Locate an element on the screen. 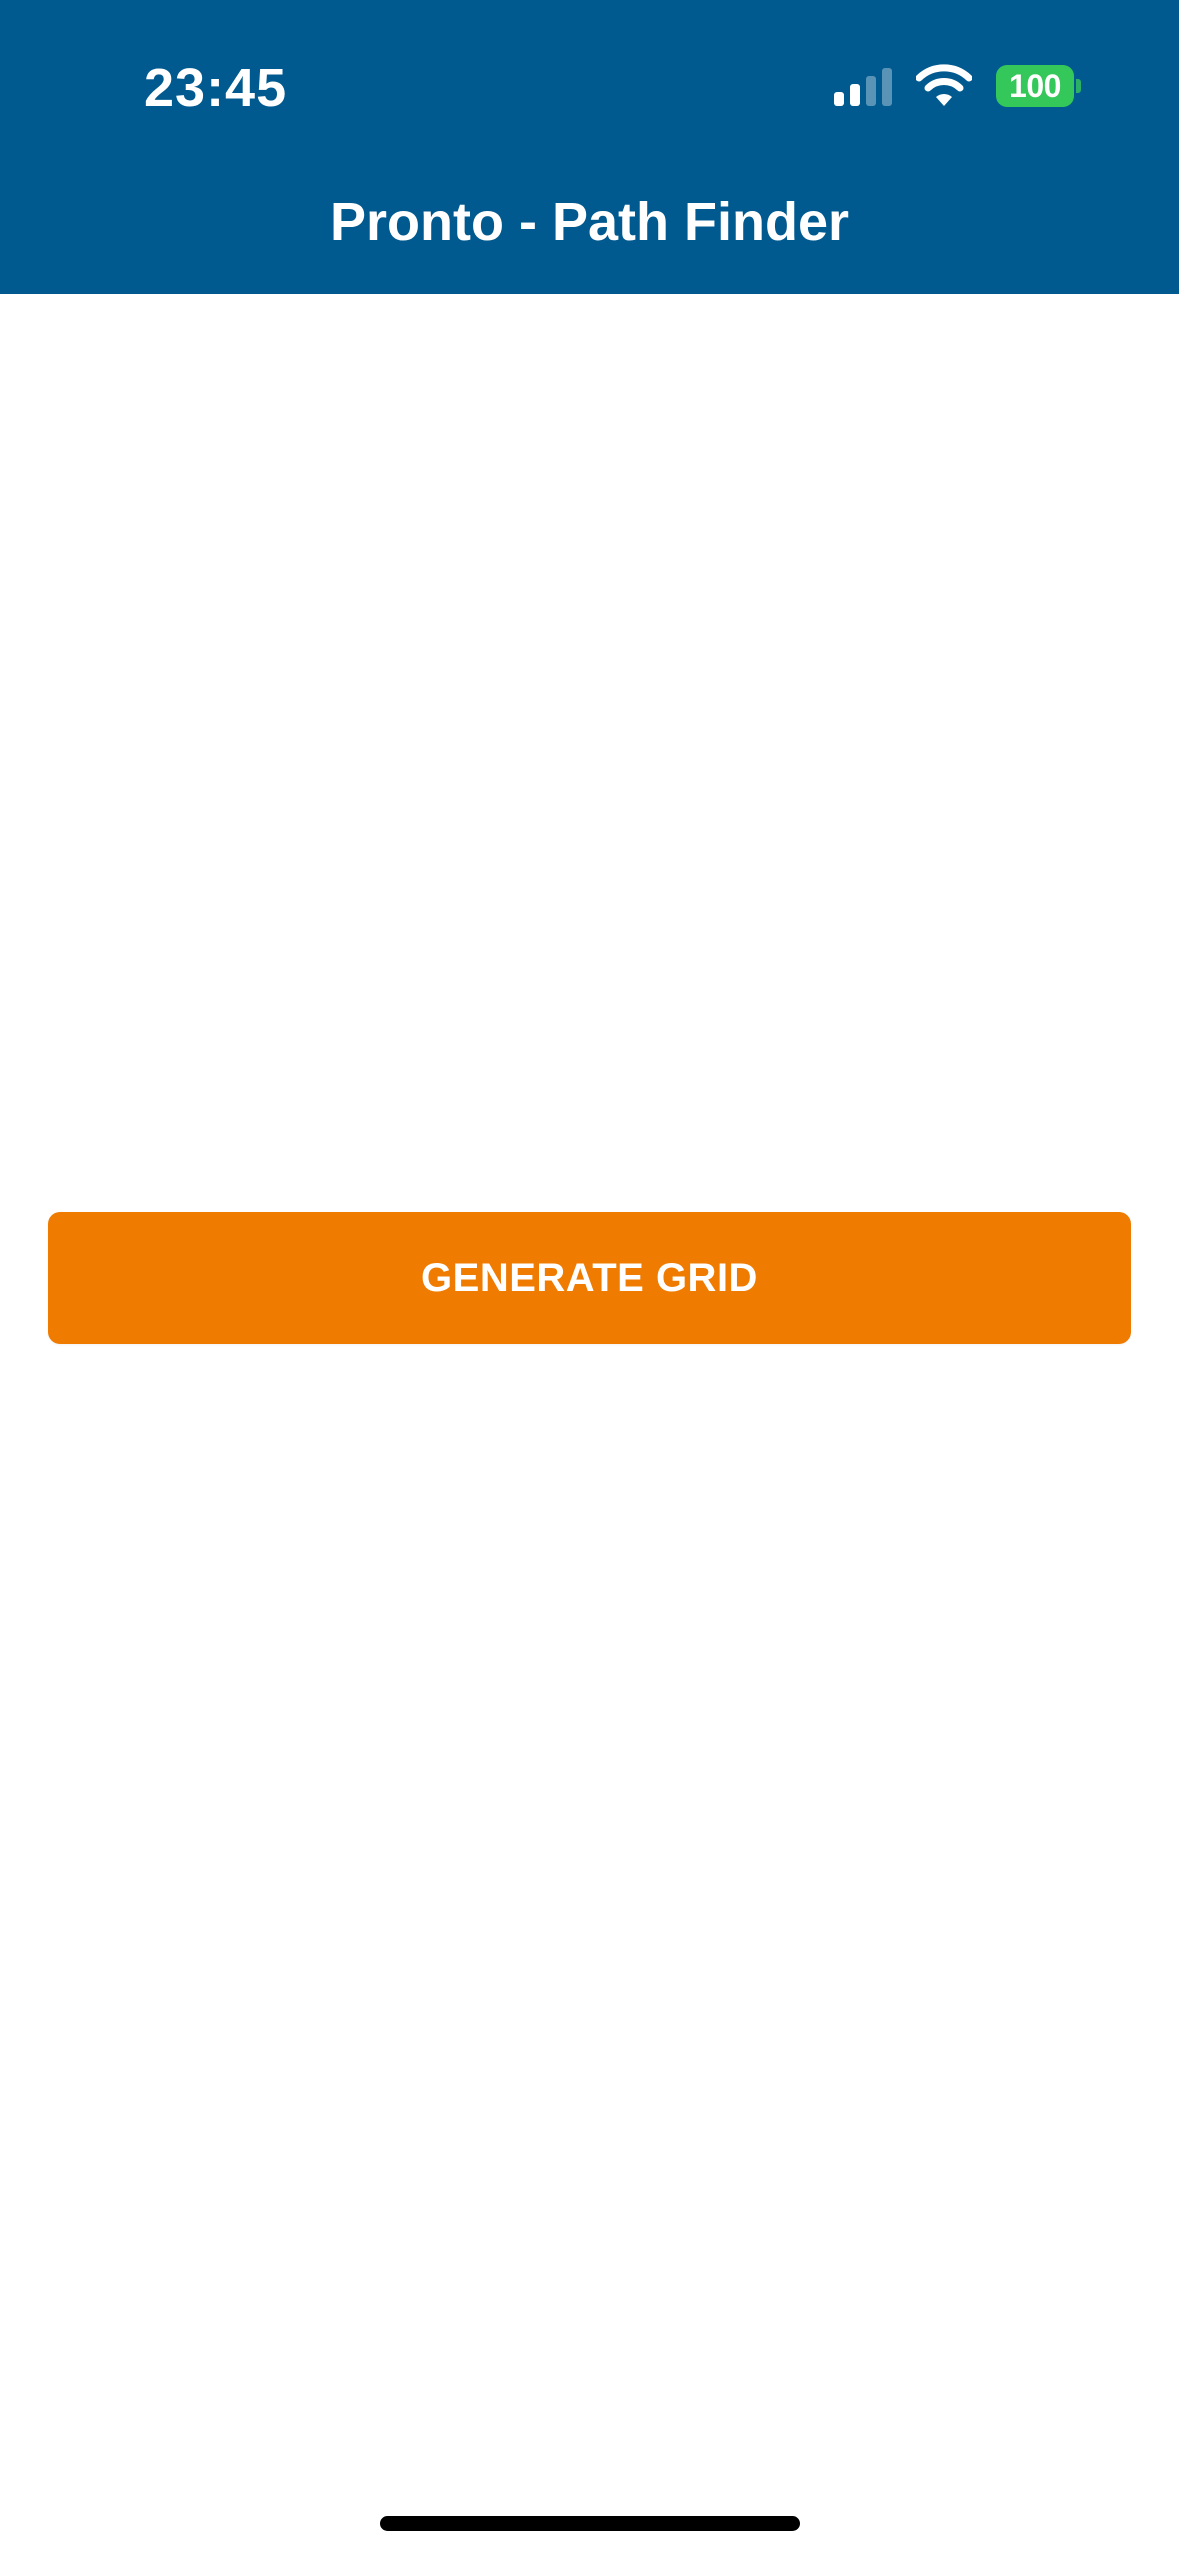 The image size is (1179, 2556). battery-icon: 100 is located at coordinates (1038, 86).